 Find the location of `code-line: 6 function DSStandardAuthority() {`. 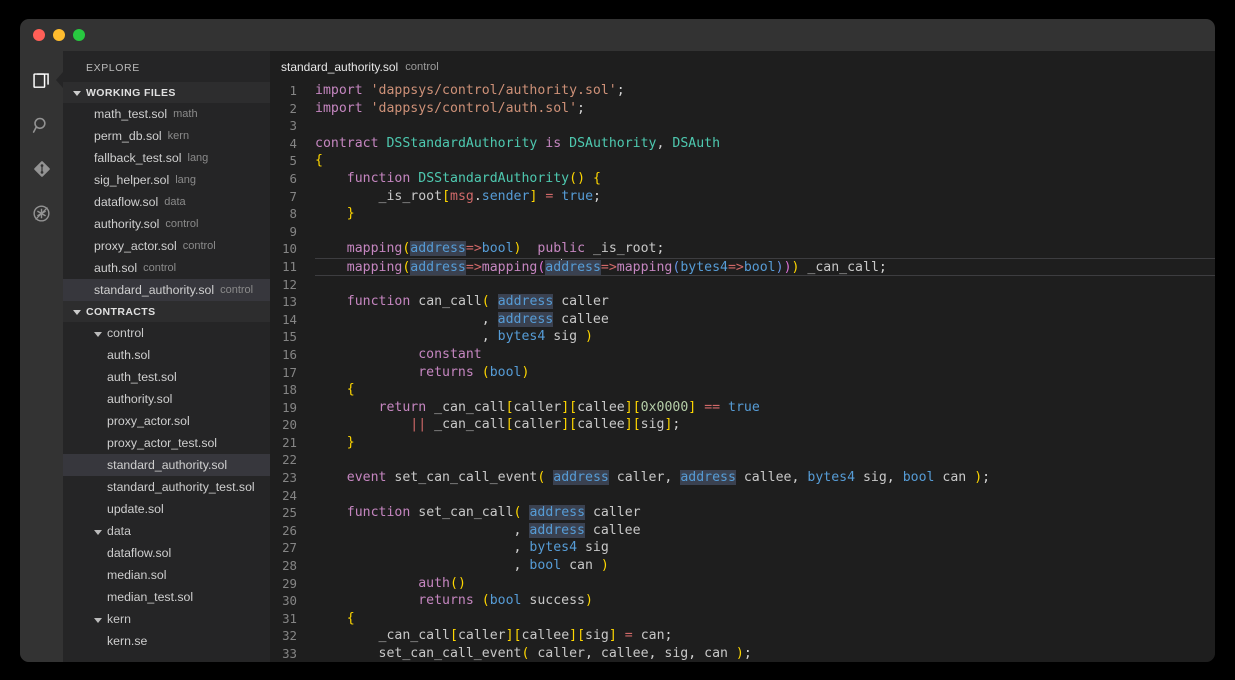

code-line: 6 function DSStandardAuthority() { is located at coordinates (742, 179).